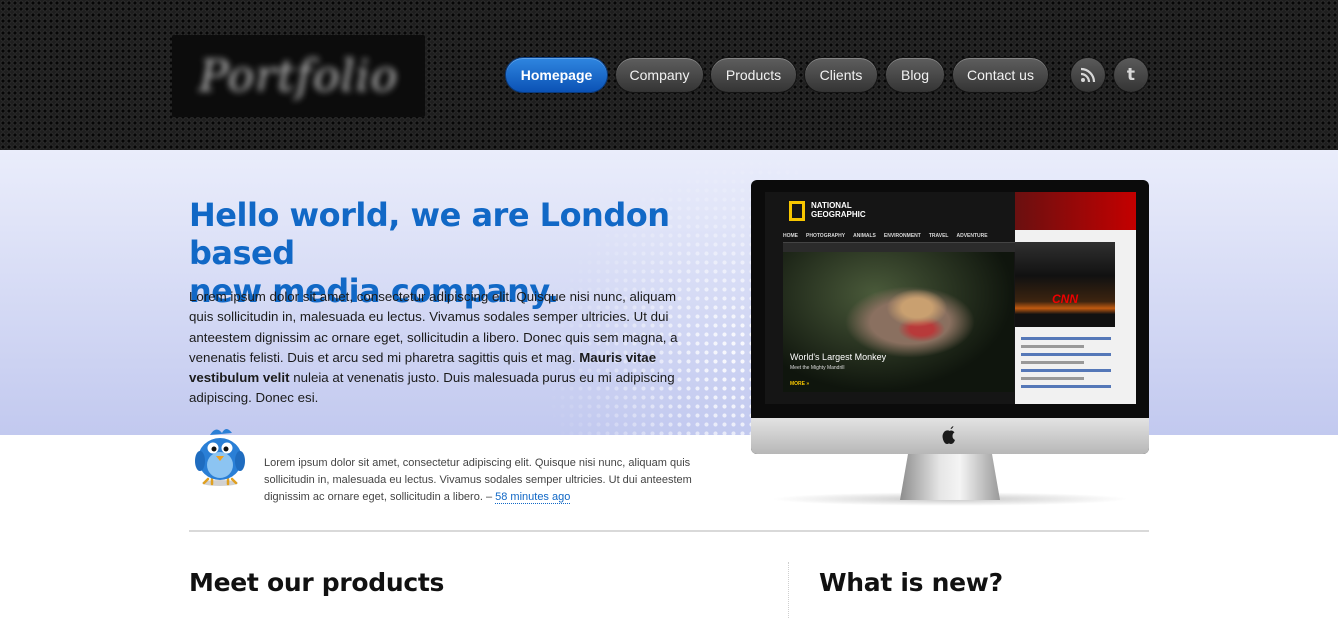  What do you see at coordinates (659, 75) in the screenshot?
I see `nav-company: Company` at bounding box center [659, 75].